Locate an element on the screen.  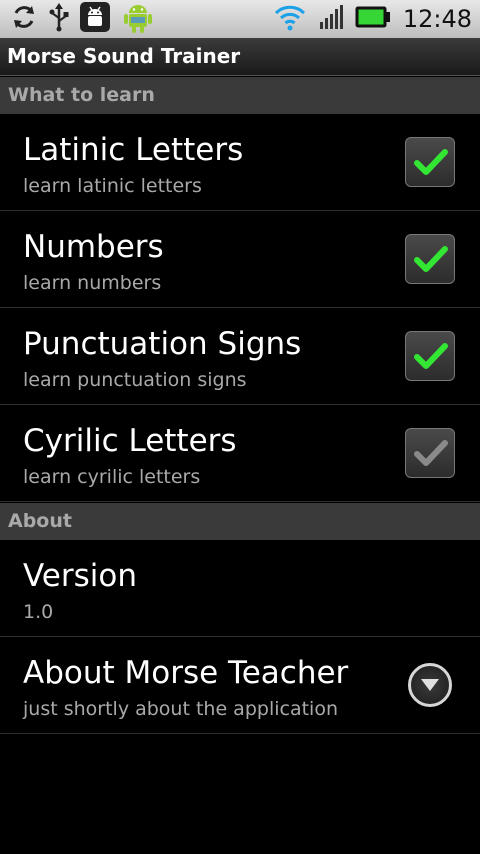
app-title: Morse Sound Trainer is located at coordinates (124, 56).